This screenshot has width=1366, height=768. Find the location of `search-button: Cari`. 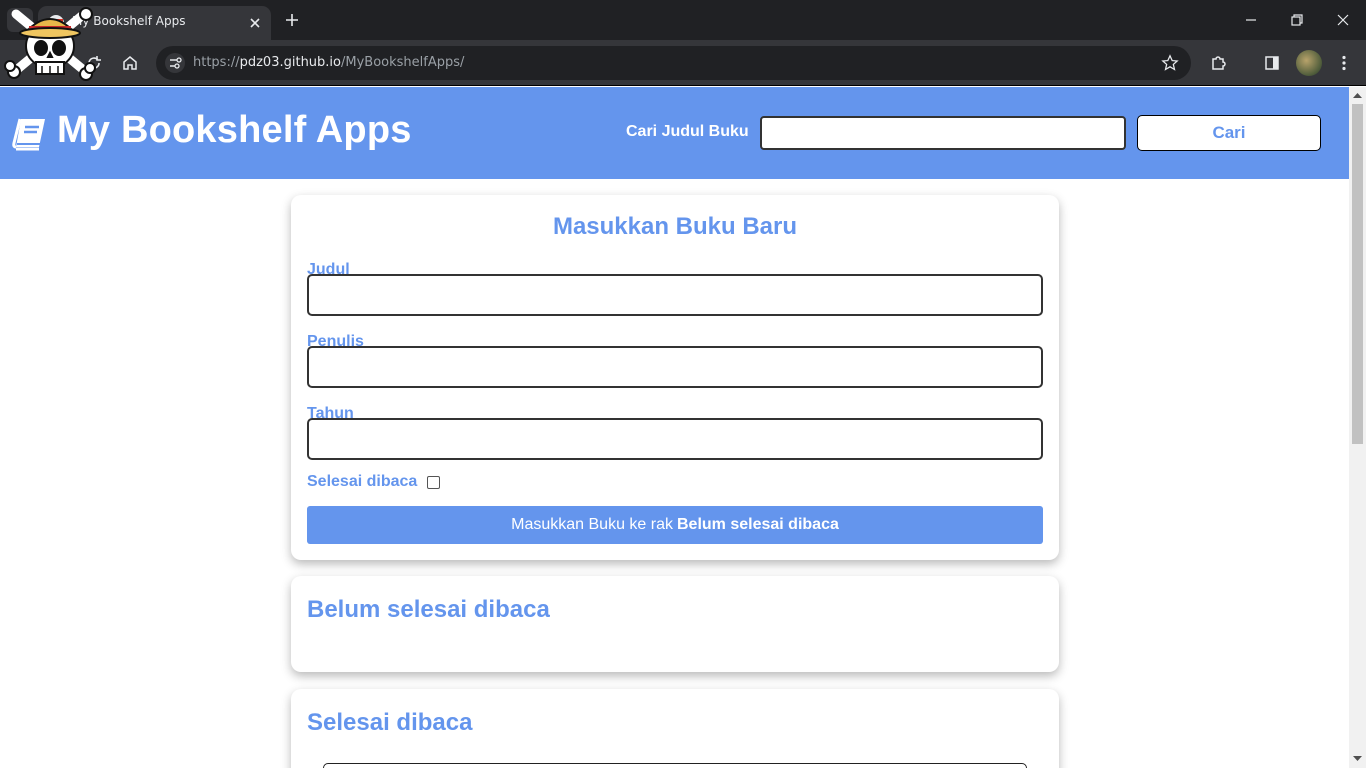

search-button: Cari is located at coordinates (1229, 133).